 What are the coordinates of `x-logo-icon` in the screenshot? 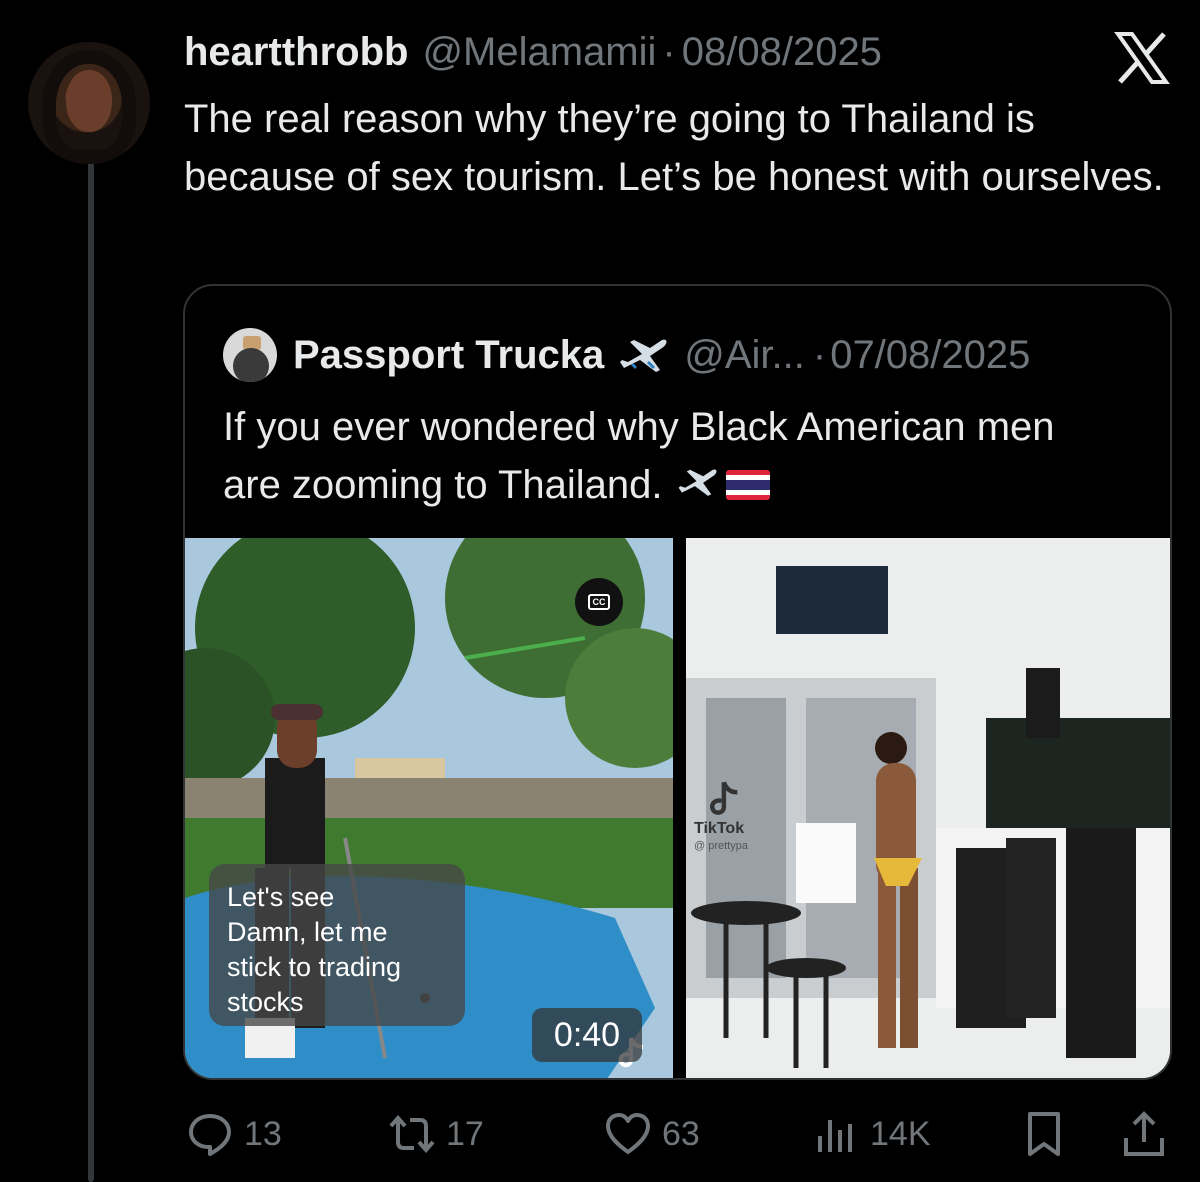 It's located at (1142, 58).